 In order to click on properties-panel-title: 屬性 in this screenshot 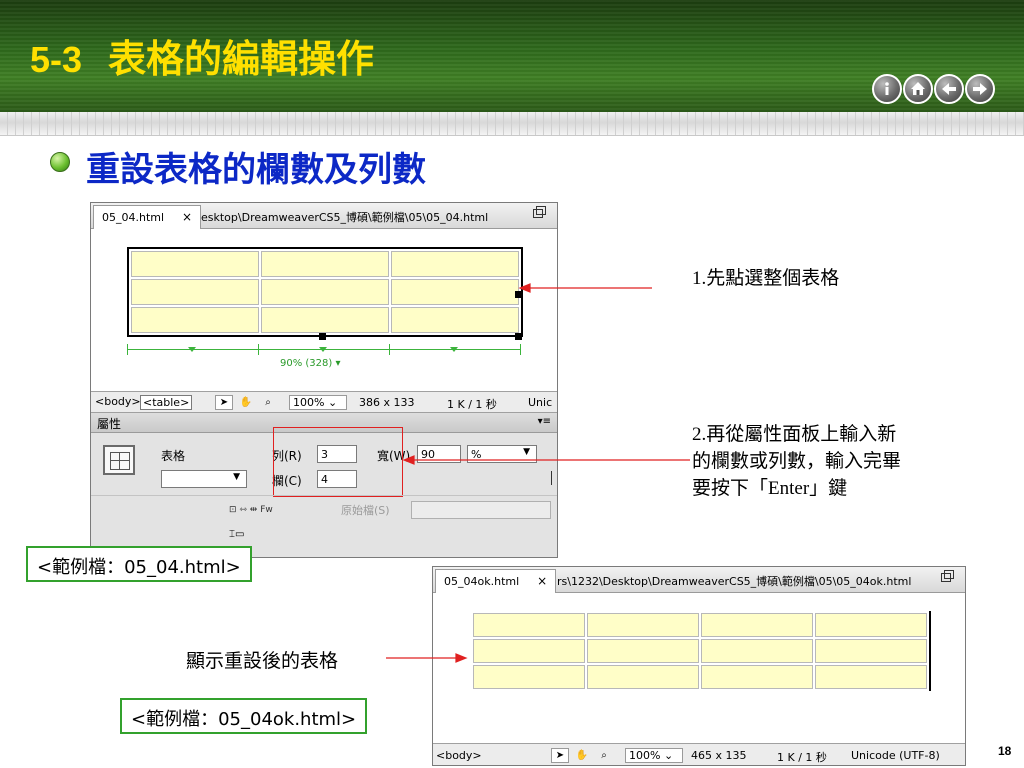, I will do `click(109, 424)`.